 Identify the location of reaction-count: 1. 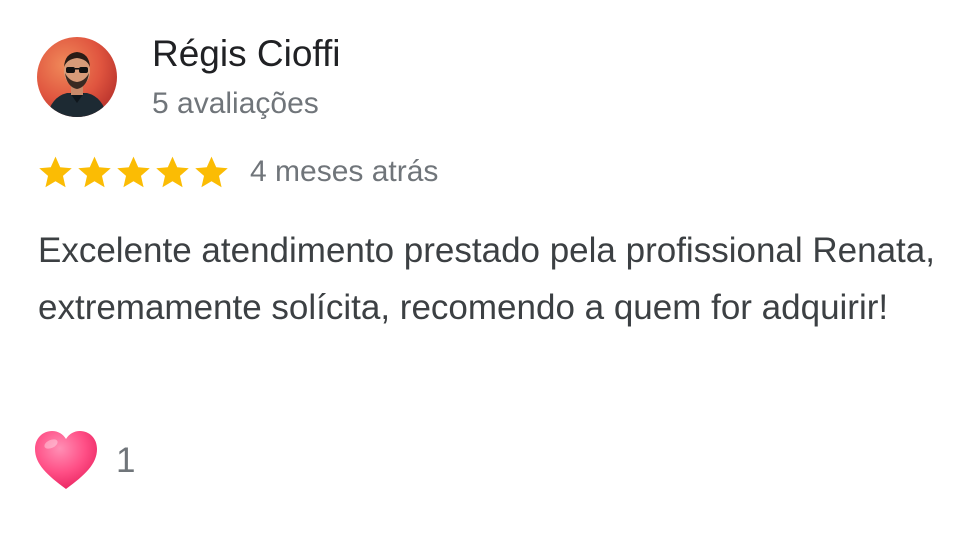
(126, 460).